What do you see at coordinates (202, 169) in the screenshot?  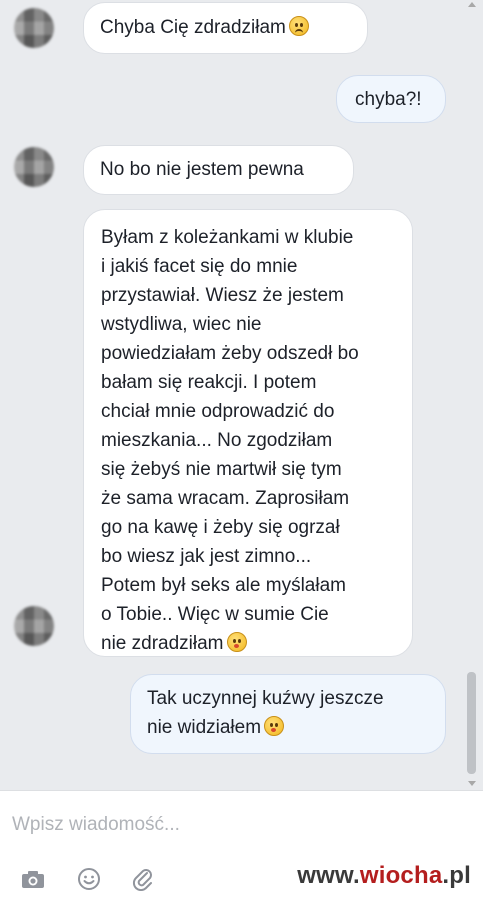 I see `message-text: No bo nie jestem pewna` at bounding box center [202, 169].